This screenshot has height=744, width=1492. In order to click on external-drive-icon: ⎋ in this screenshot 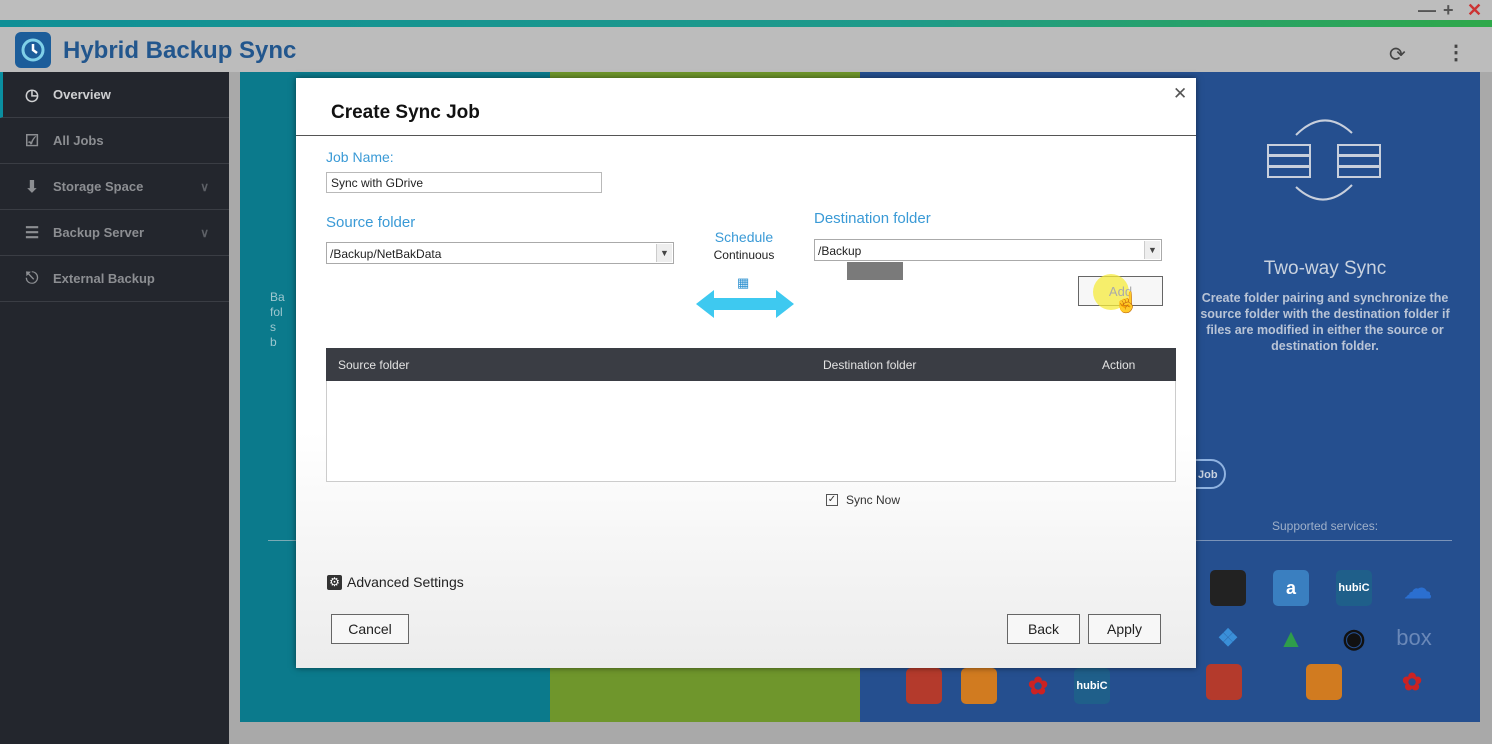, I will do `click(32, 278)`.